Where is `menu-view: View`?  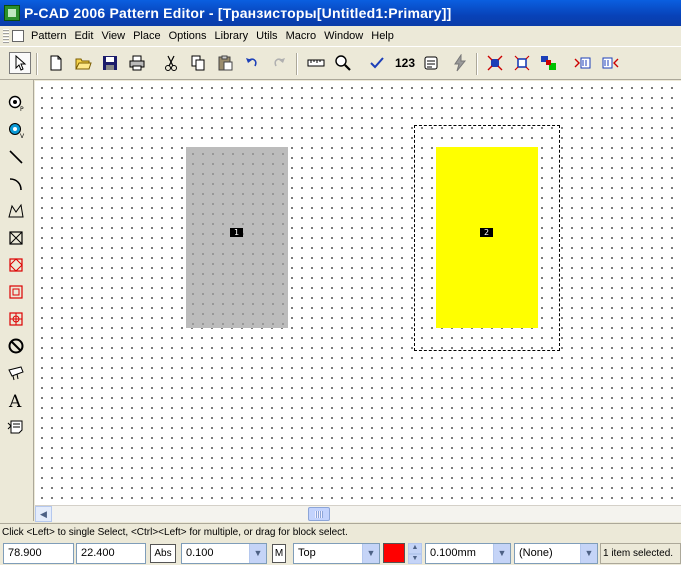
menu-view: View is located at coordinates (113, 36).